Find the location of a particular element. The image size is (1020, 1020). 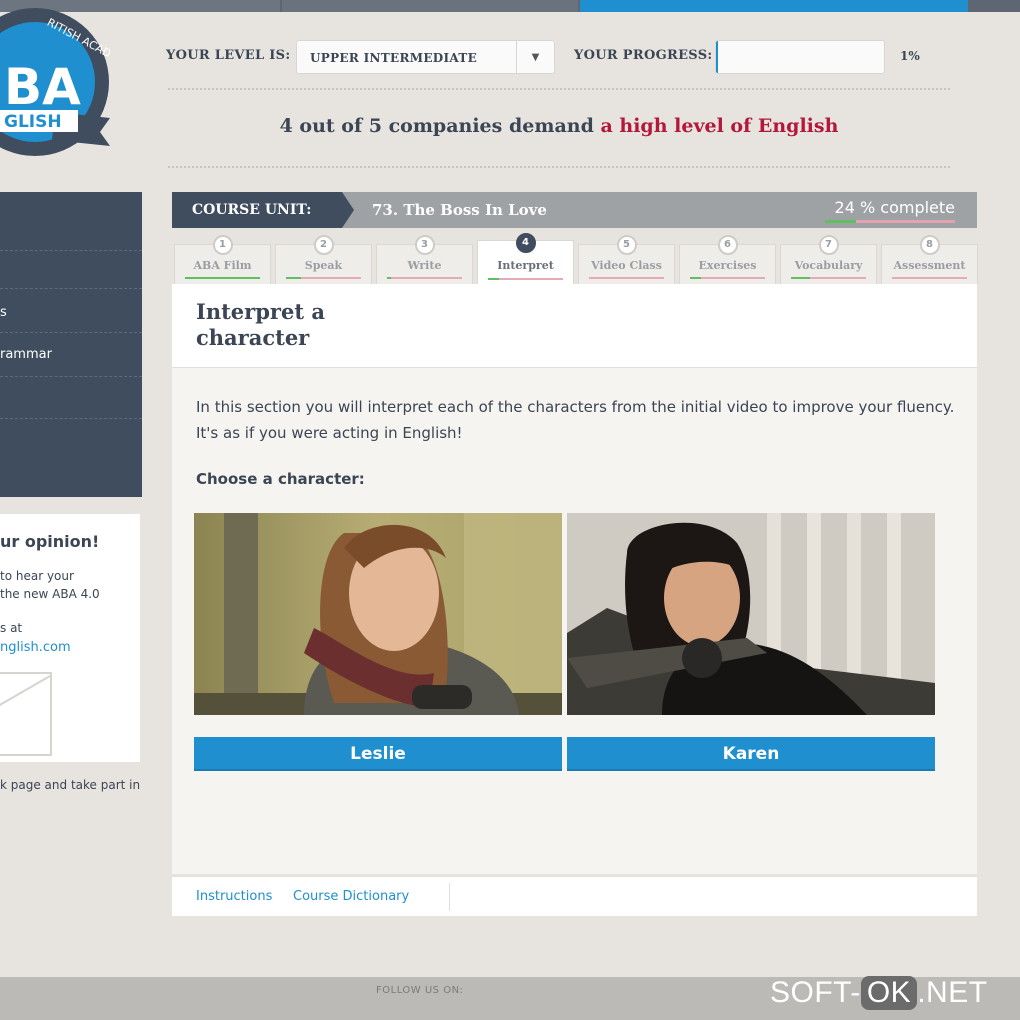

soft-ok-watermark: SOFT- OK .NET is located at coordinates (879, 993).